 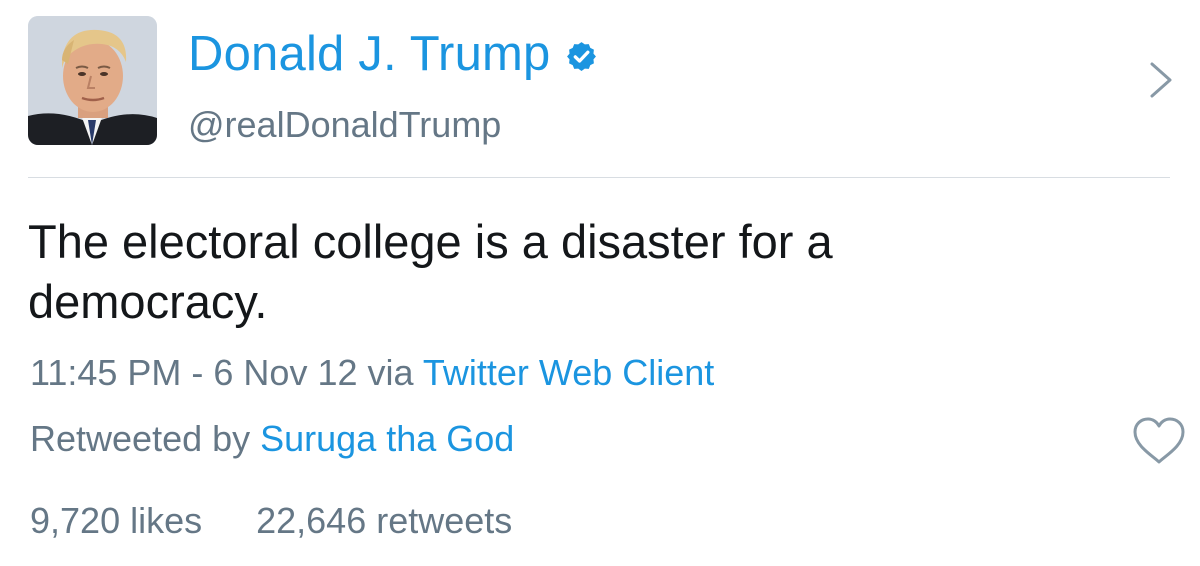 What do you see at coordinates (344, 125) in the screenshot?
I see `user-handle: @realDonaldTrump` at bounding box center [344, 125].